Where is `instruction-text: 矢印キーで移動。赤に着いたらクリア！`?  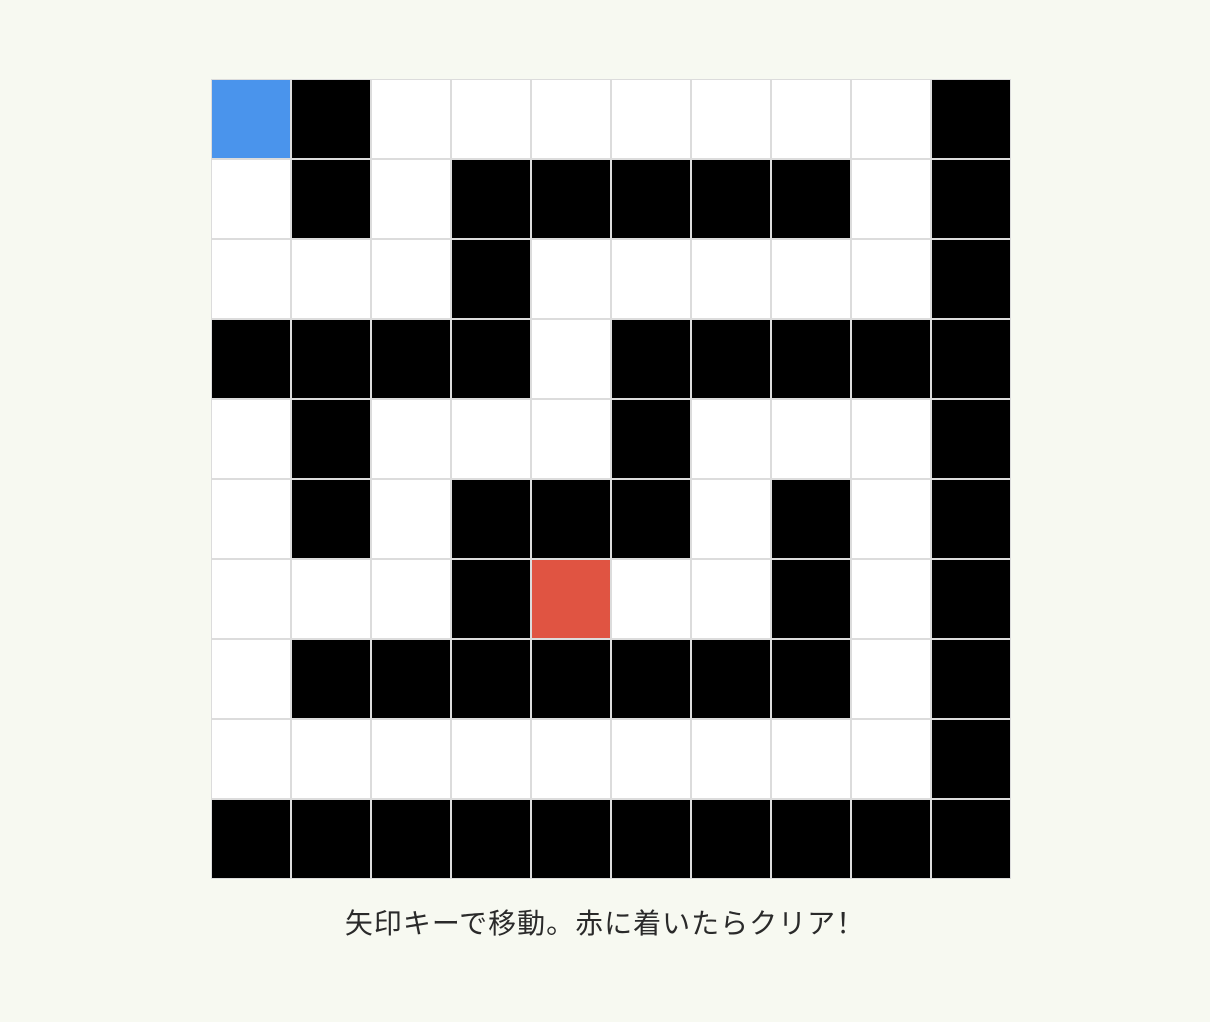
instruction-text: 矢印キーで移動。赤に着いたらクリア！ is located at coordinates (605, 923).